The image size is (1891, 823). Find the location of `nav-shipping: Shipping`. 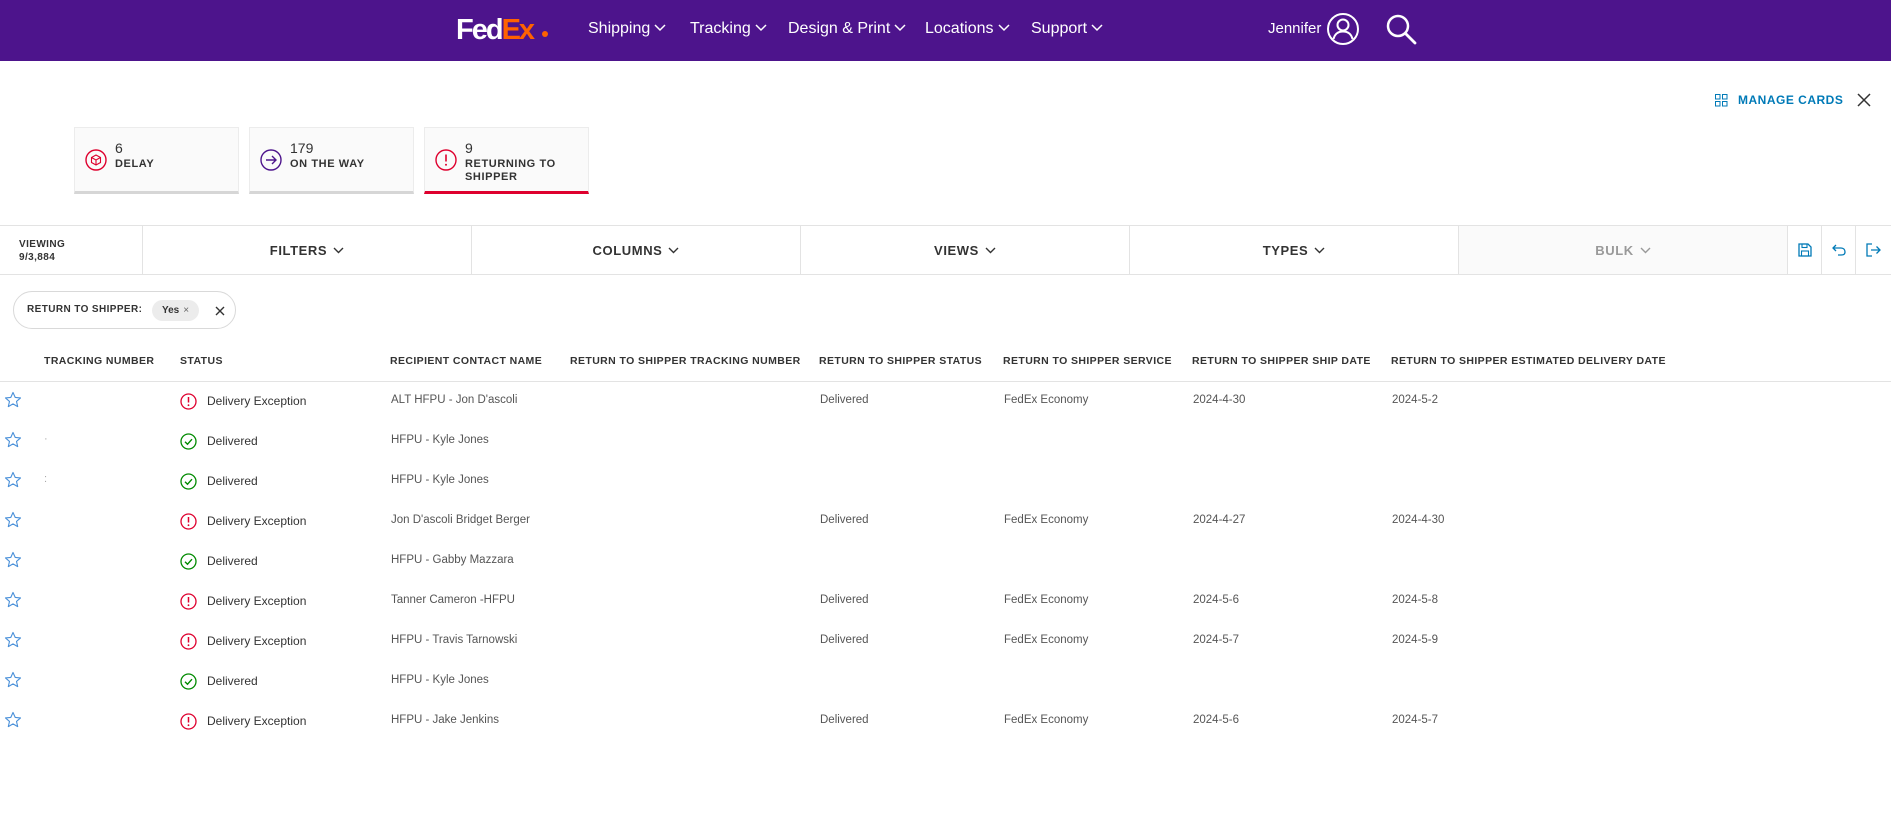

nav-shipping: Shipping is located at coordinates (627, 29).